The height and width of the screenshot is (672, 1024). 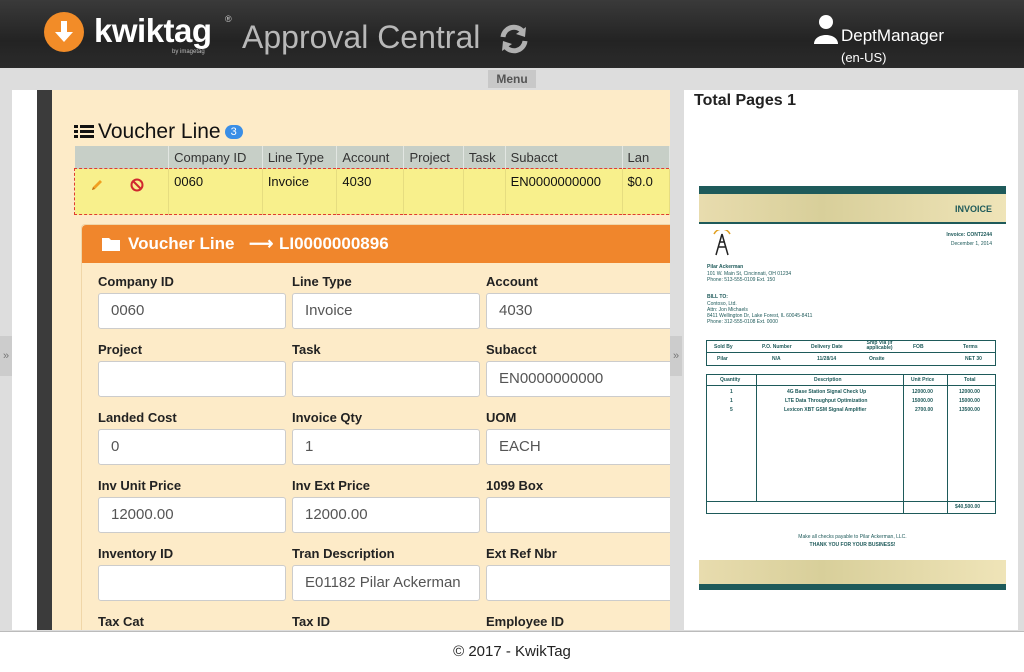 I want to click on landed-cost-input: 0, so click(x=192, y=447).